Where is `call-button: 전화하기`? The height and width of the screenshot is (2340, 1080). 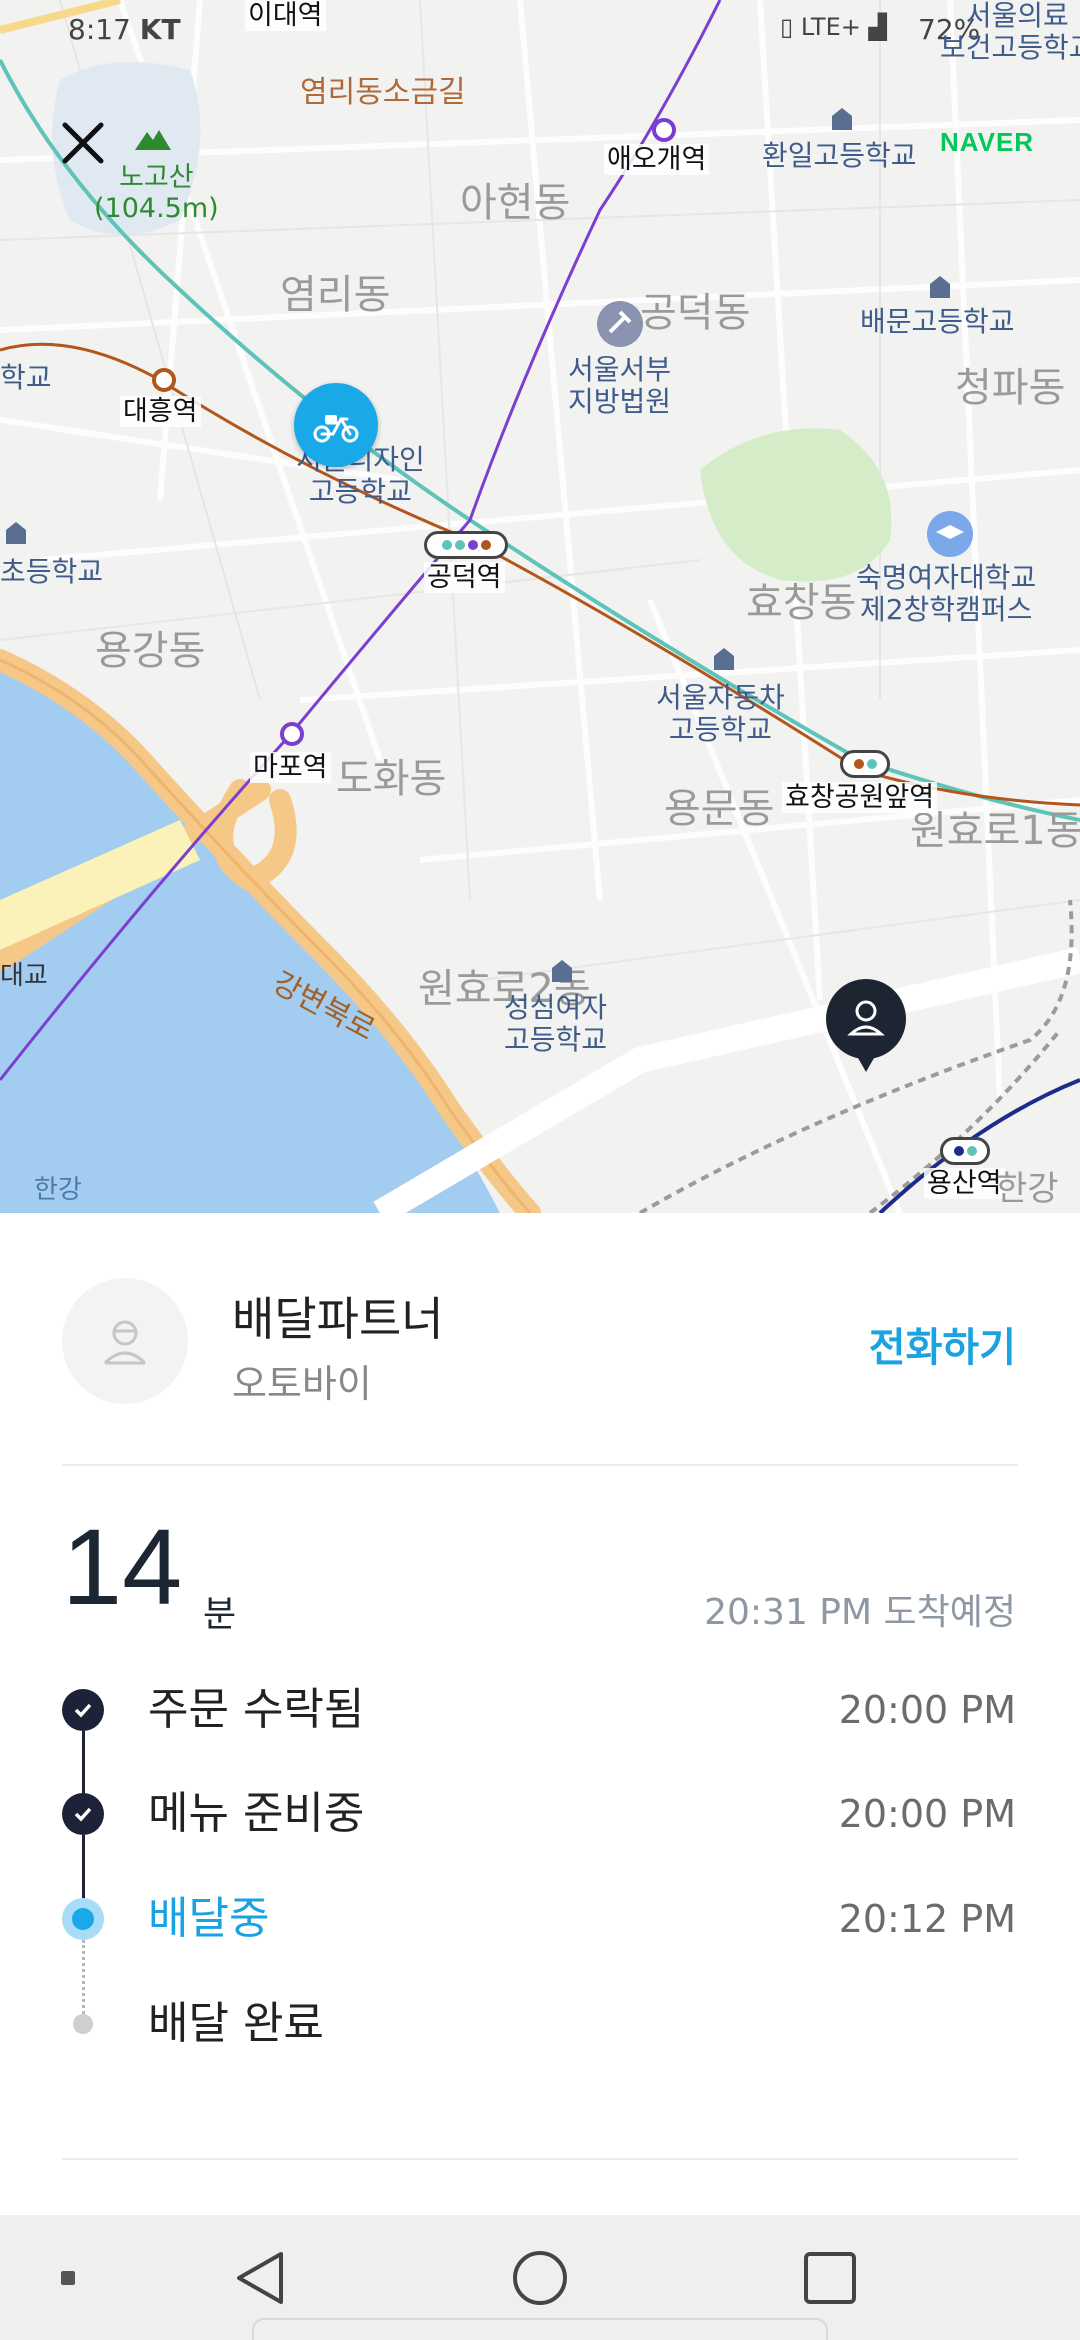 call-button: 전화하기 is located at coordinates (942, 1344).